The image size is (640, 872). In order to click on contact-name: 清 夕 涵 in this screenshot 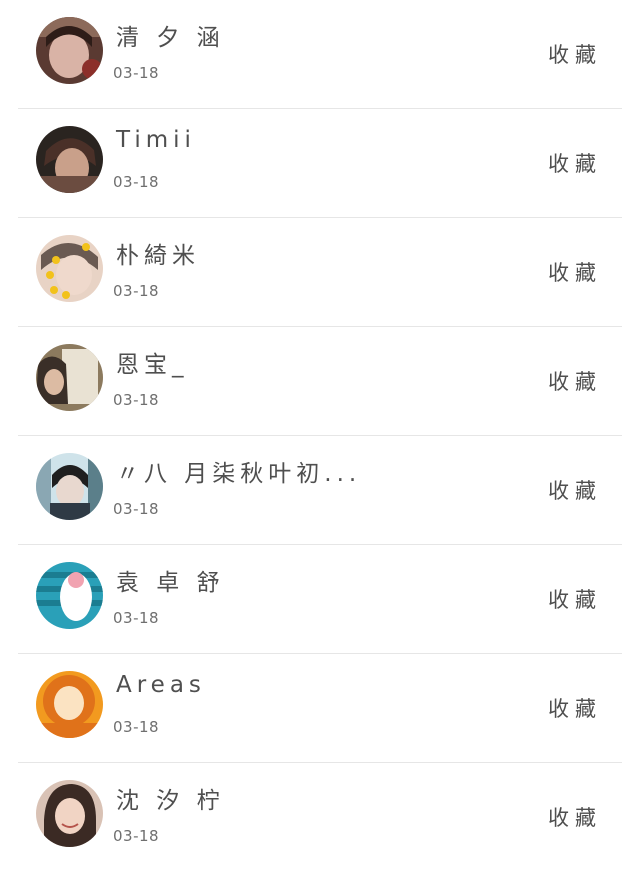, I will do `click(170, 38)`.